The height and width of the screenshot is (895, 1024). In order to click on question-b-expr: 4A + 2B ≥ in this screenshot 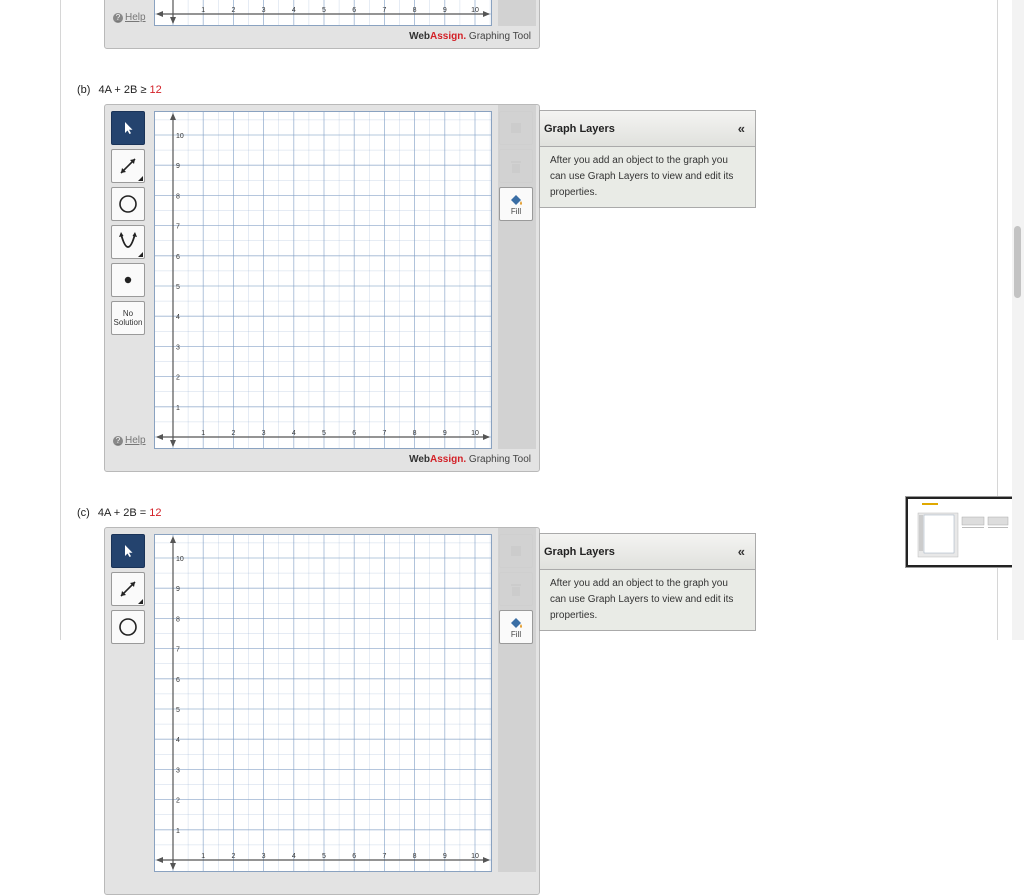, I will do `click(124, 90)`.